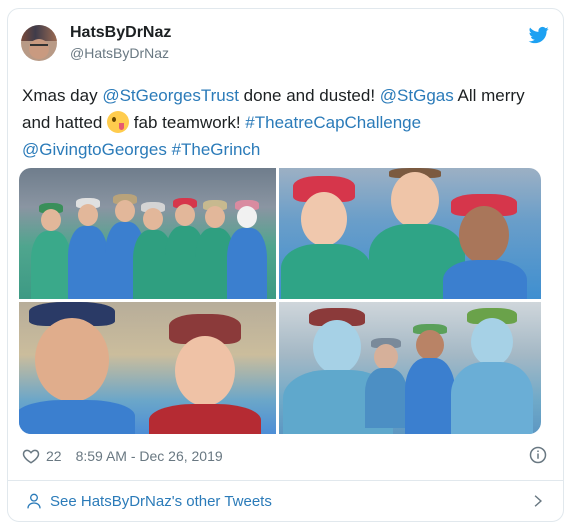 The image size is (573, 530). Describe the element at coordinates (216, 149) in the screenshot. I see `hashtag-link: #TheGrinch` at that location.